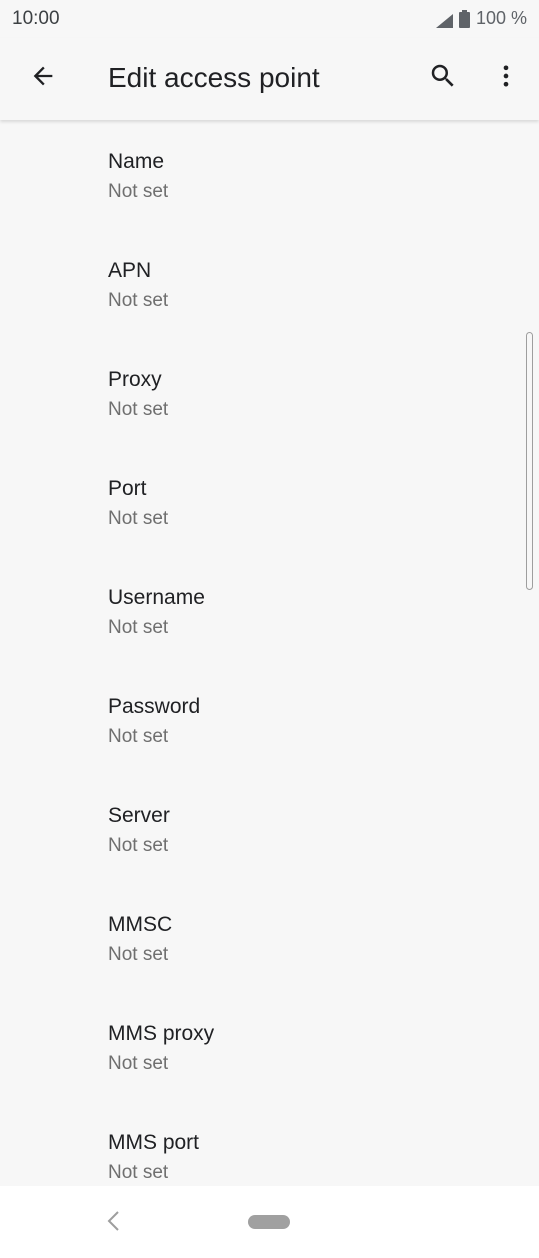  I want to click on setting-item-port: Port Not set, so click(269, 501).